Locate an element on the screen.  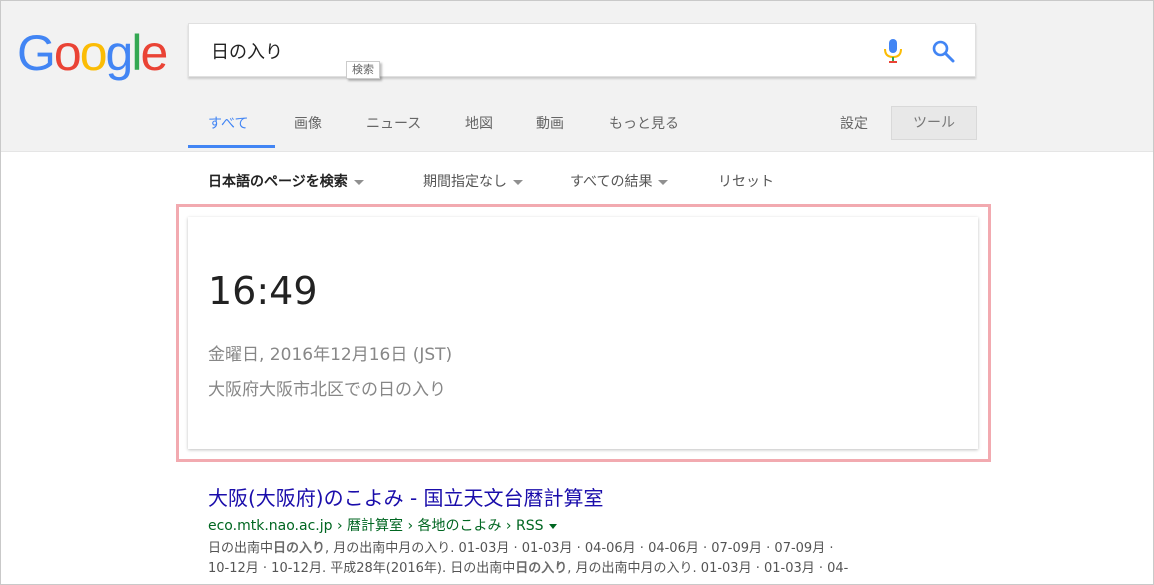
search-tooltip: 検索 is located at coordinates (363, 70).